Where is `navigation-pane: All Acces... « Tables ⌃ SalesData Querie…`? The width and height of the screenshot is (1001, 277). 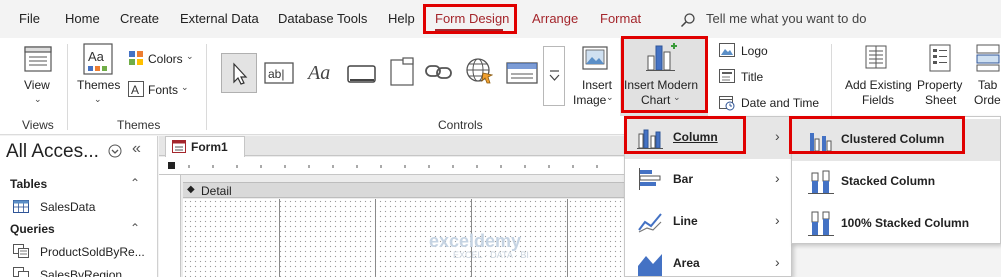 navigation-pane: All Acces... « Tables ⌃ SalesData Querie… is located at coordinates (79, 206).